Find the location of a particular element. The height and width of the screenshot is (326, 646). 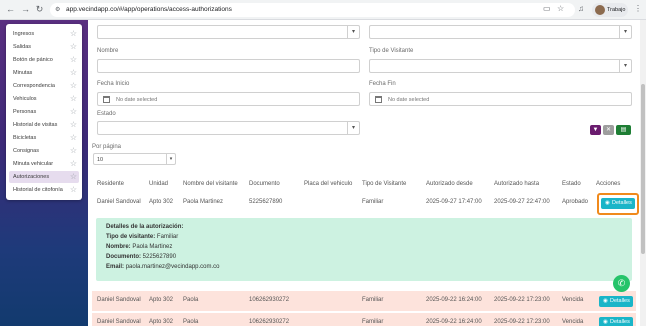

calendar-icon is located at coordinates (106, 99).